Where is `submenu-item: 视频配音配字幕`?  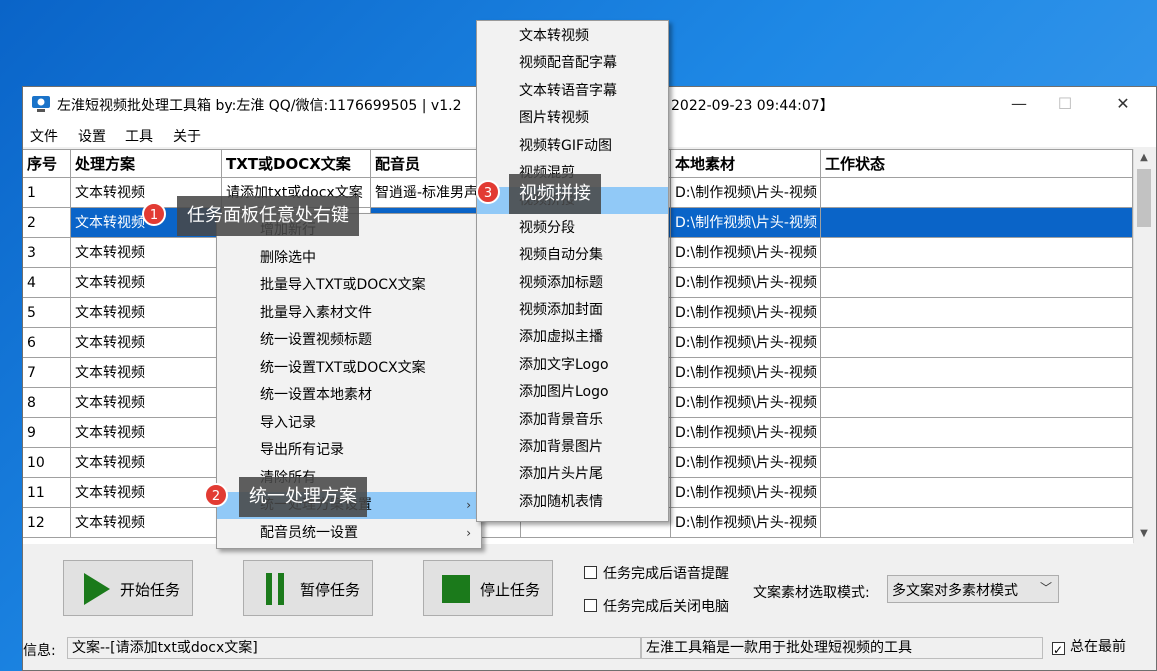 submenu-item: 视频配音配字幕 is located at coordinates (572, 63).